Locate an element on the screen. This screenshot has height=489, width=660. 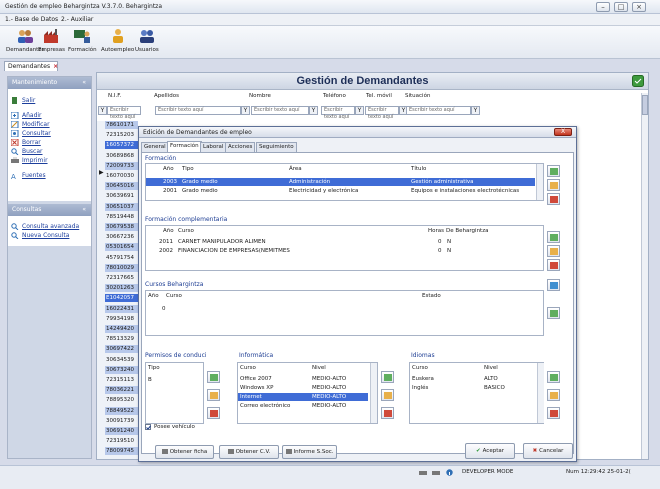
sidebar-consultas-header: Consultas « is located at coordinates (49, 210).